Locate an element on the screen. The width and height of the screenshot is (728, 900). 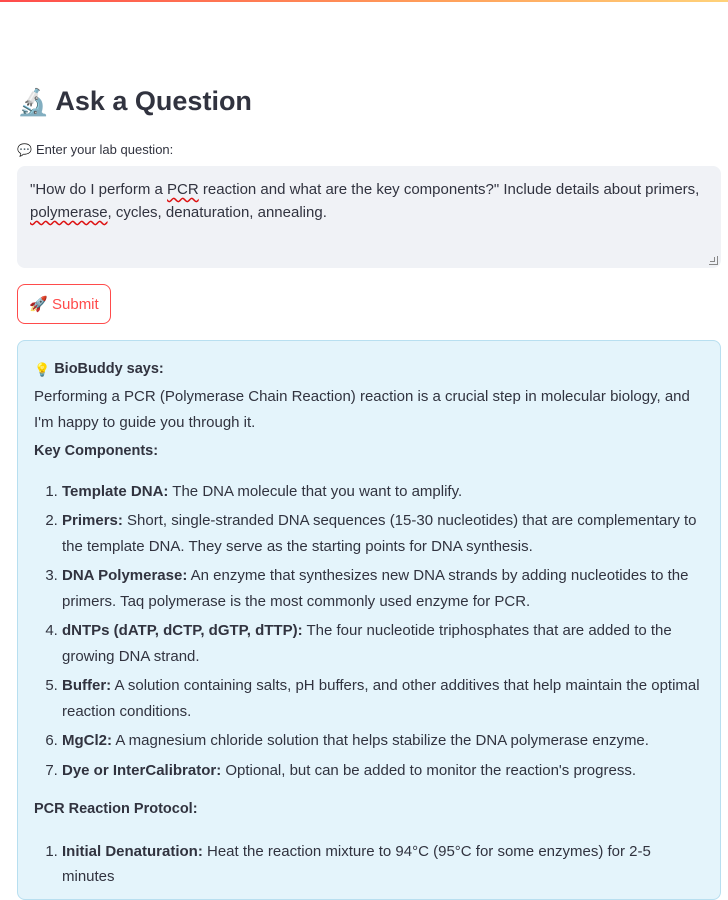
question-field-label: 💬 Enter your lab question: is located at coordinates (95, 149).